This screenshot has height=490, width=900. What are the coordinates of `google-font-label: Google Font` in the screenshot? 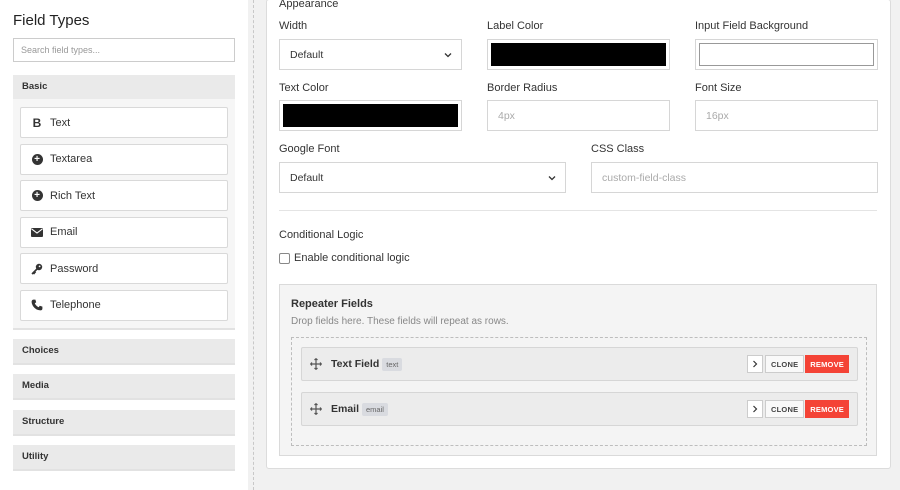 It's located at (309, 149).